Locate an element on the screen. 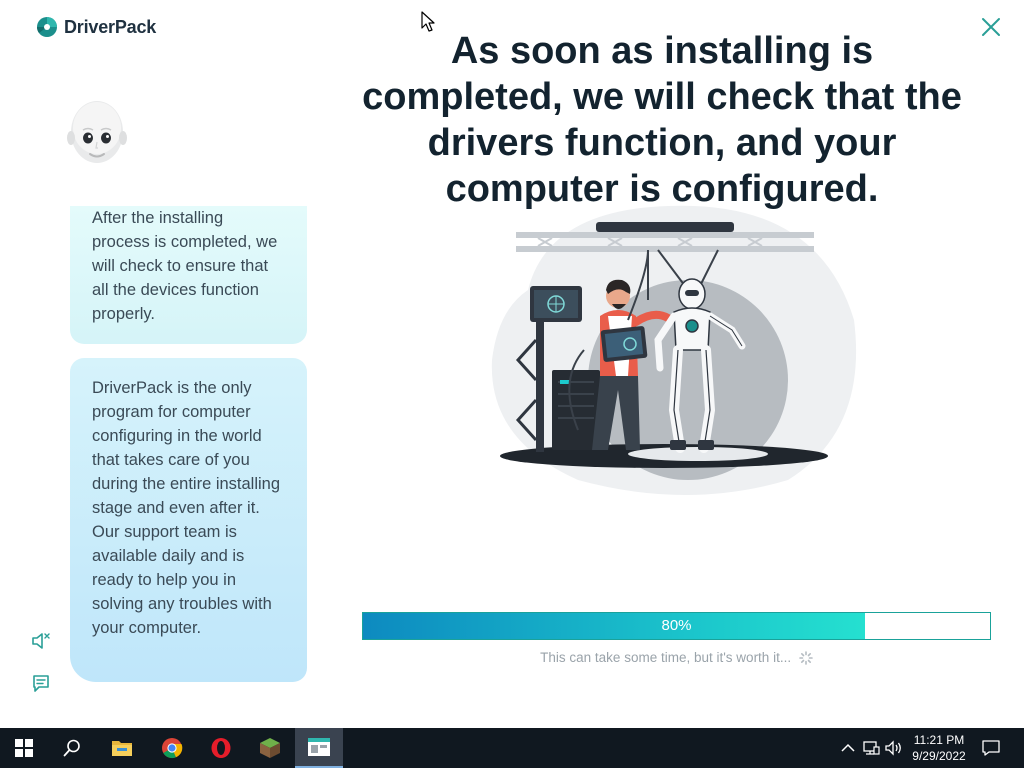 This screenshot has width=1024, height=768. install-progress-bar: 80% is located at coordinates (676, 626).